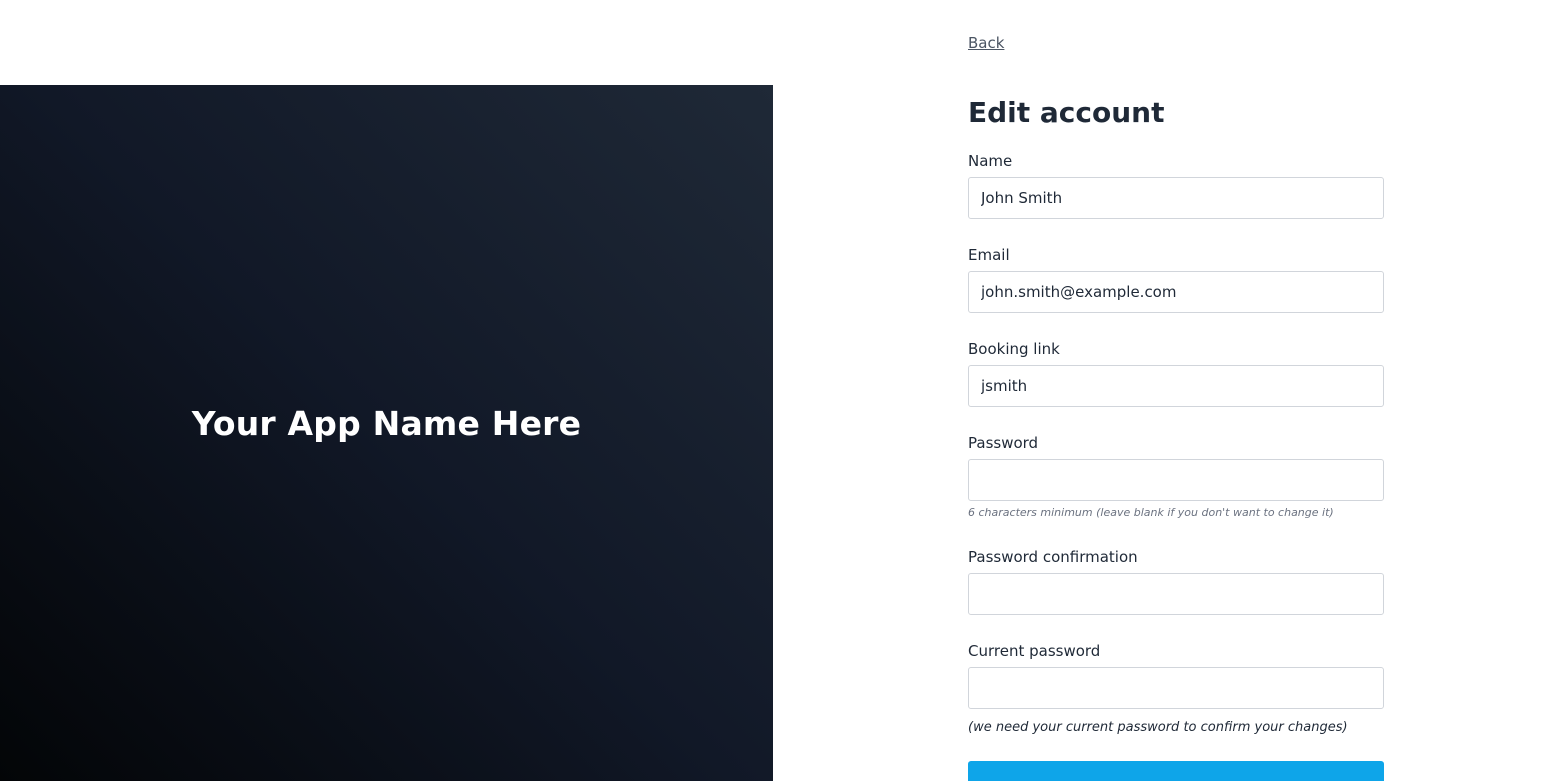 This screenshot has height=781, width=1563. What do you see at coordinates (1176, 771) in the screenshot?
I see `update-button: Update` at bounding box center [1176, 771].